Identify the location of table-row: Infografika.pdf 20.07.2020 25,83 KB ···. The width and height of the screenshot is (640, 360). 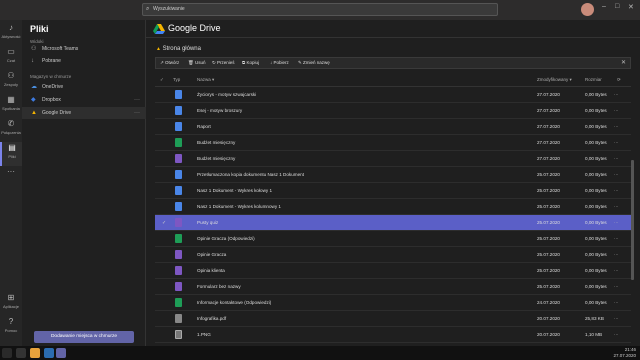
(393, 319).